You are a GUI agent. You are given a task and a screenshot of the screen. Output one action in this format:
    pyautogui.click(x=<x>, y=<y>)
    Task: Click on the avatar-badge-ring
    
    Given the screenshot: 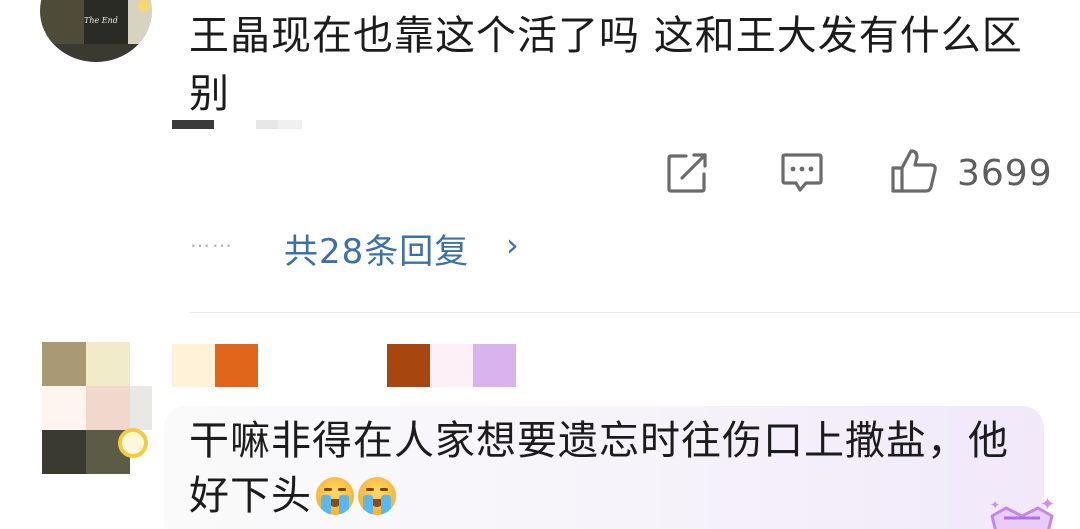 What is the action you would take?
    pyautogui.click(x=133, y=443)
    